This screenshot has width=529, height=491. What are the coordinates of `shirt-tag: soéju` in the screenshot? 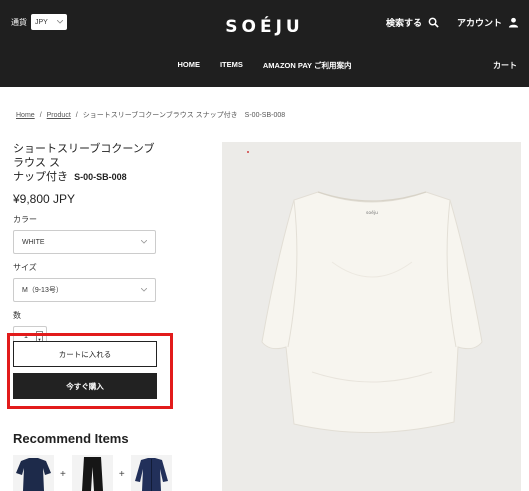 It's located at (372, 212).